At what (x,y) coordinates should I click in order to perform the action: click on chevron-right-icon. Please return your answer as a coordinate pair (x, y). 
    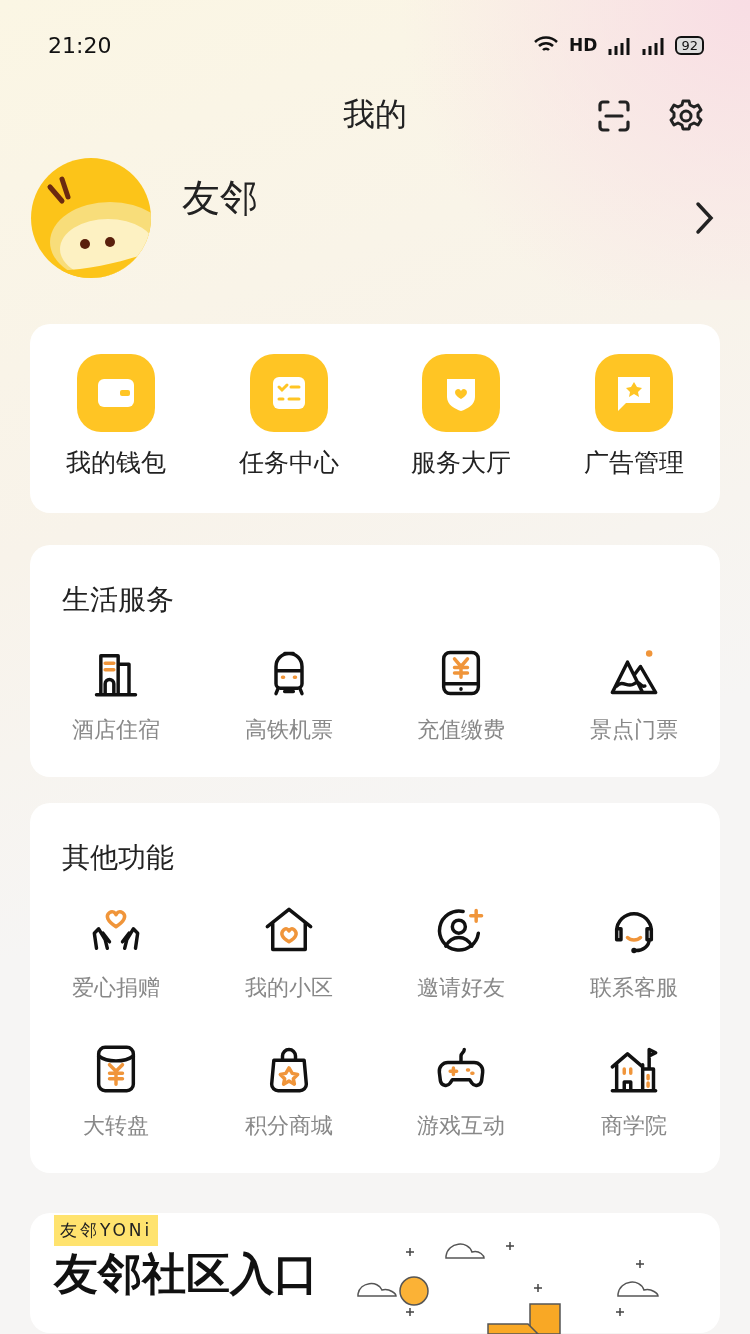
    Looking at the image, I should click on (704, 218).